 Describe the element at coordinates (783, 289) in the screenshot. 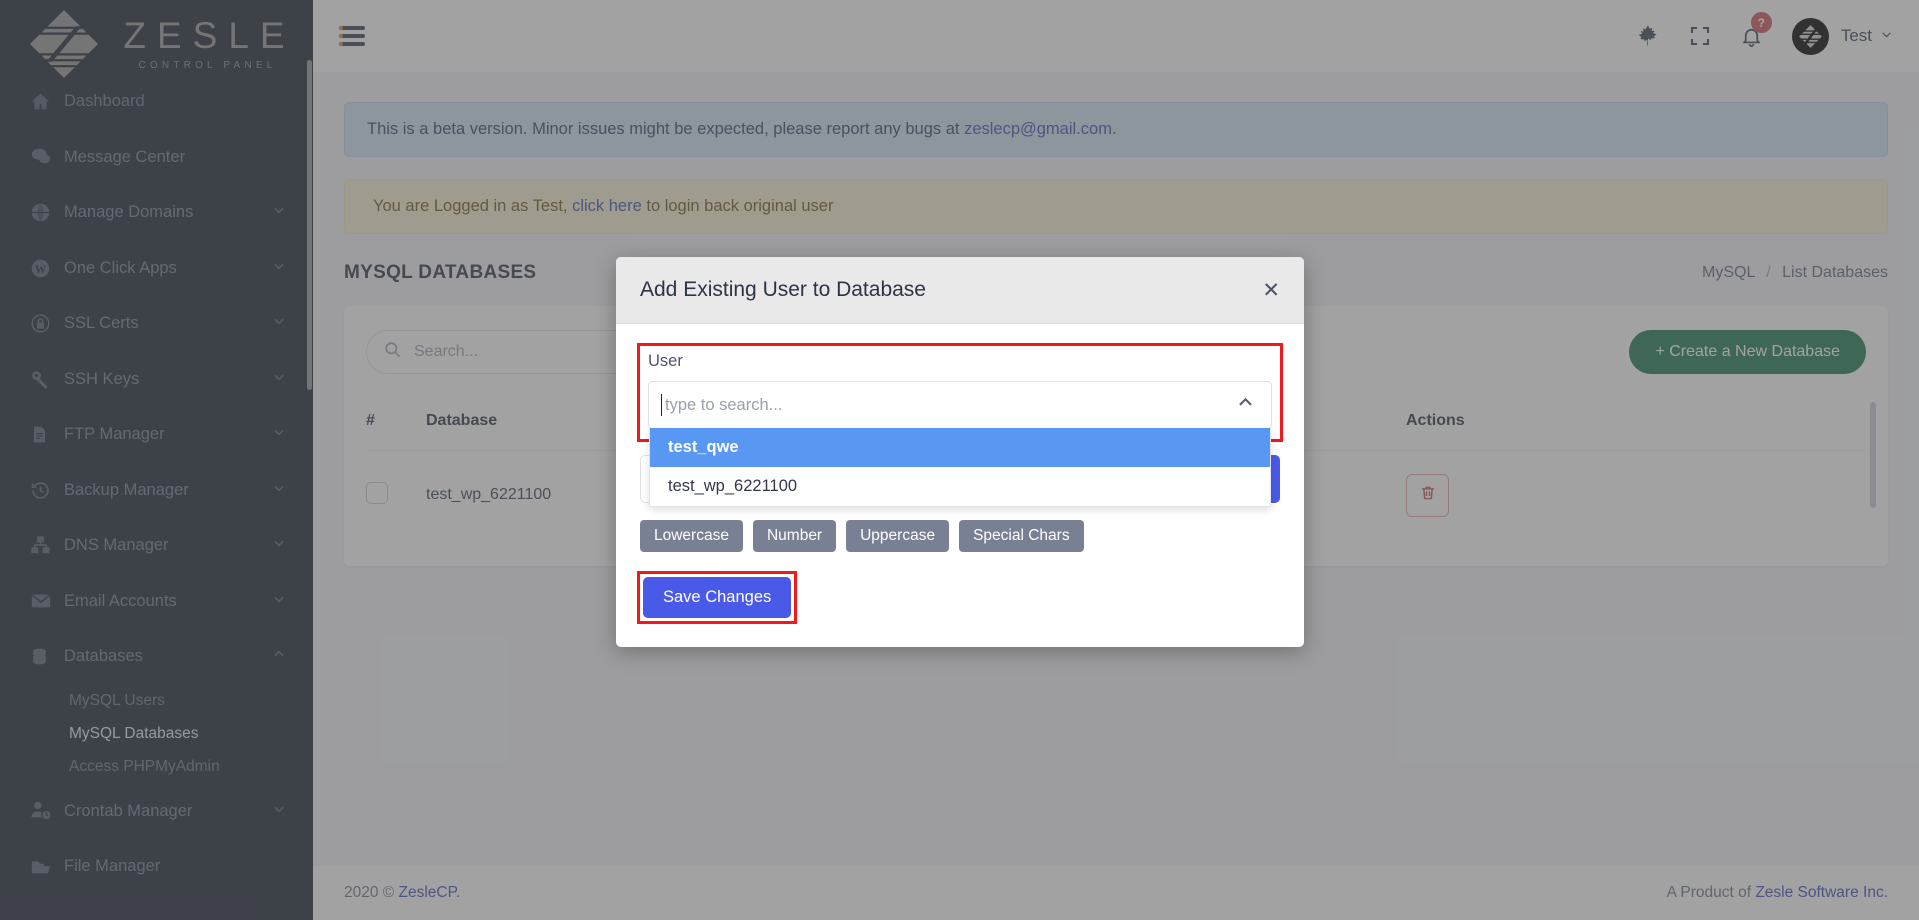

I see `modal-title: Add Existing User to Database` at that location.